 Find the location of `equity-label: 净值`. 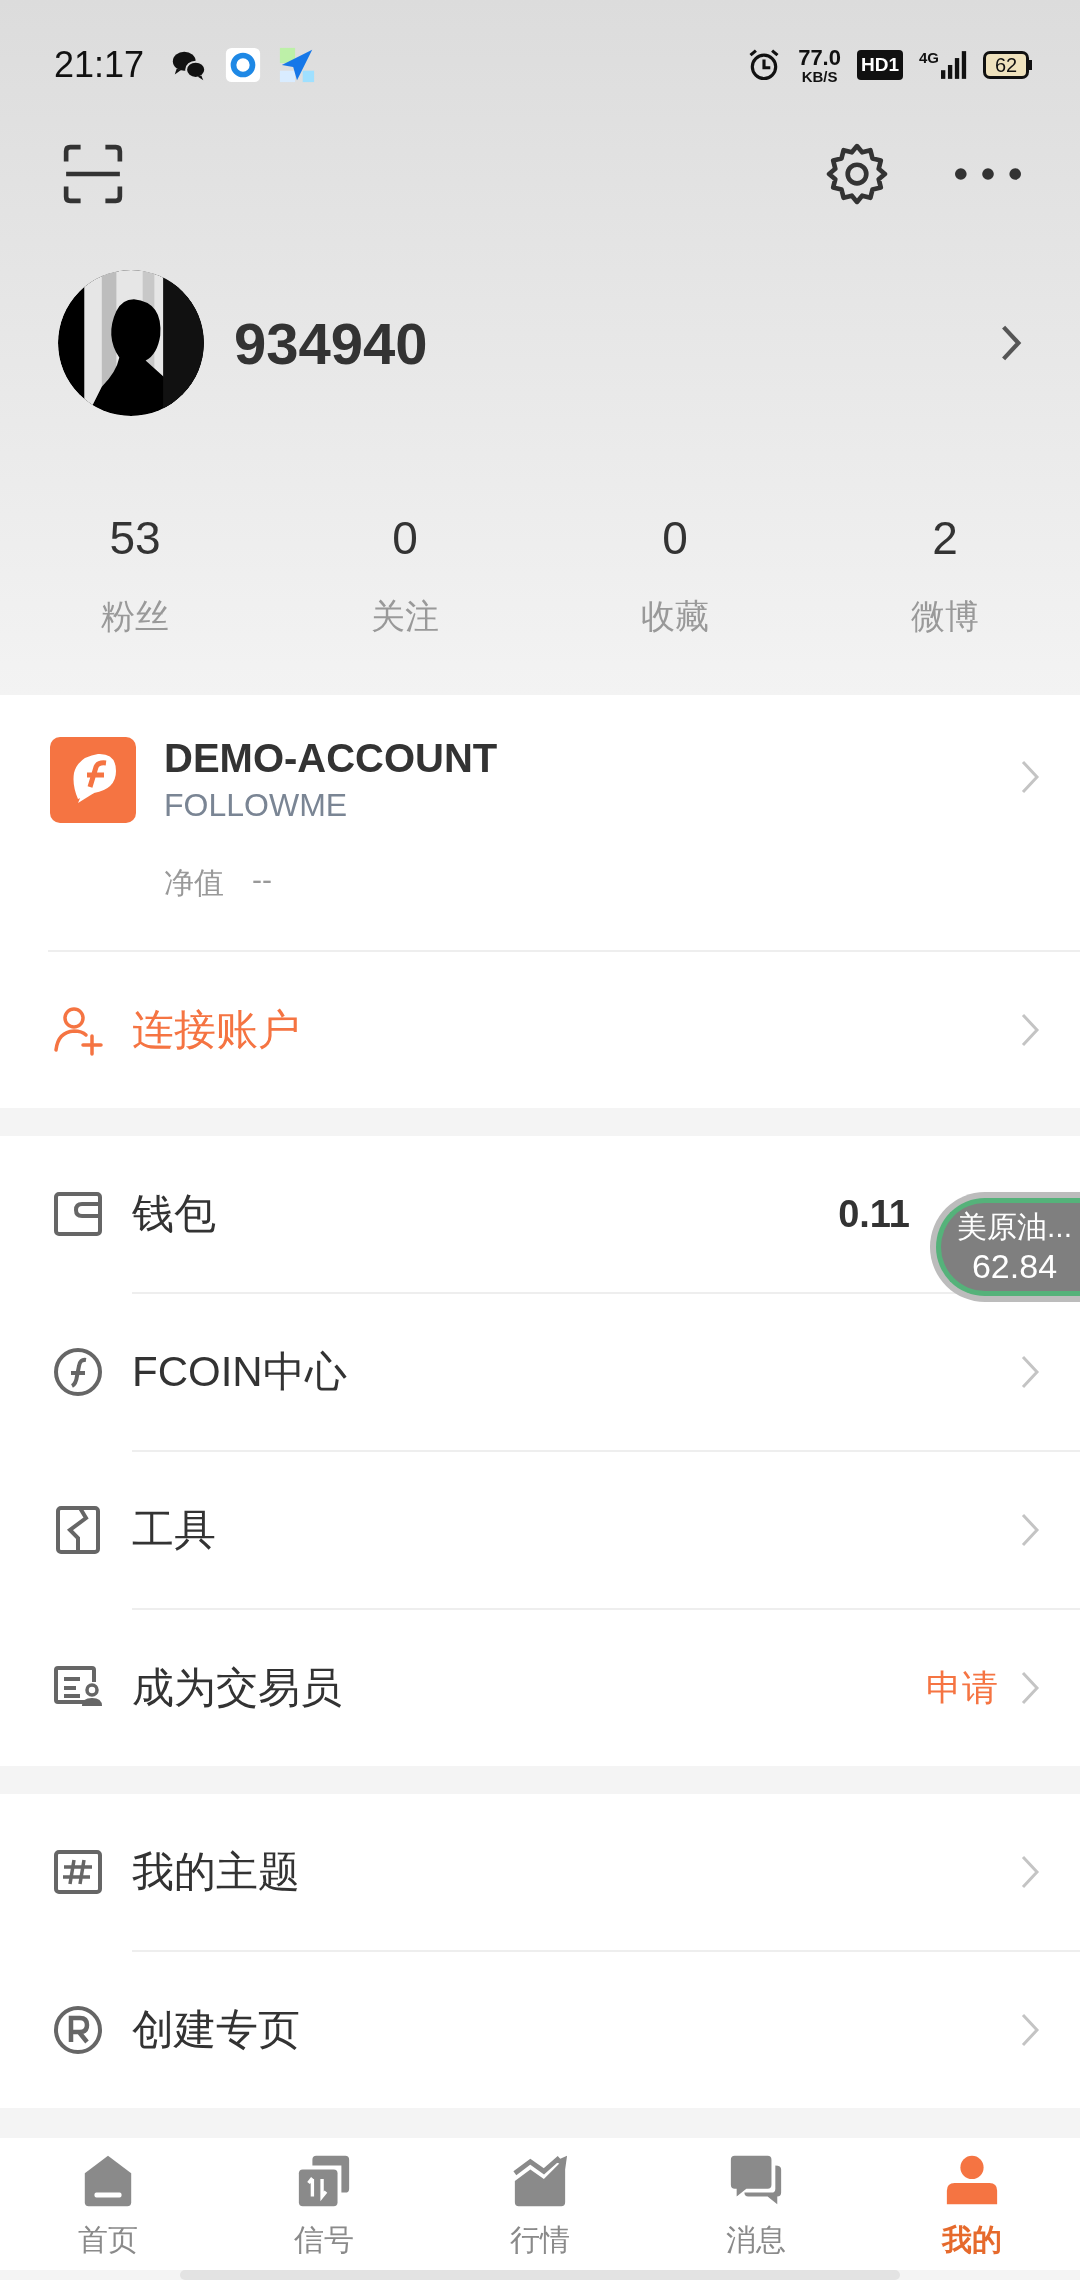

equity-label: 净值 is located at coordinates (194, 883).